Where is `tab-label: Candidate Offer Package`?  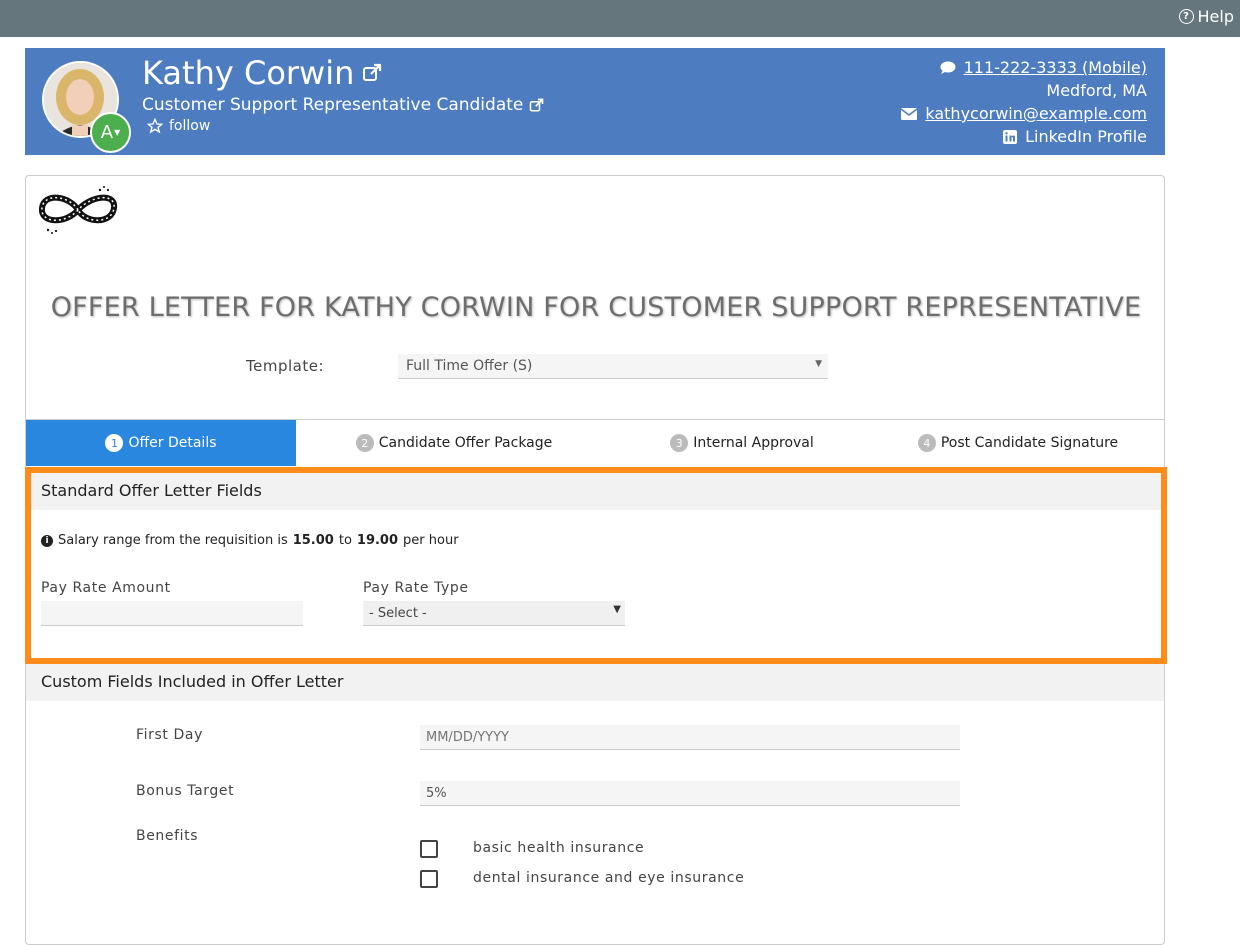
tab-label: Candidate Offer Package is located at coordinates (465, 443).